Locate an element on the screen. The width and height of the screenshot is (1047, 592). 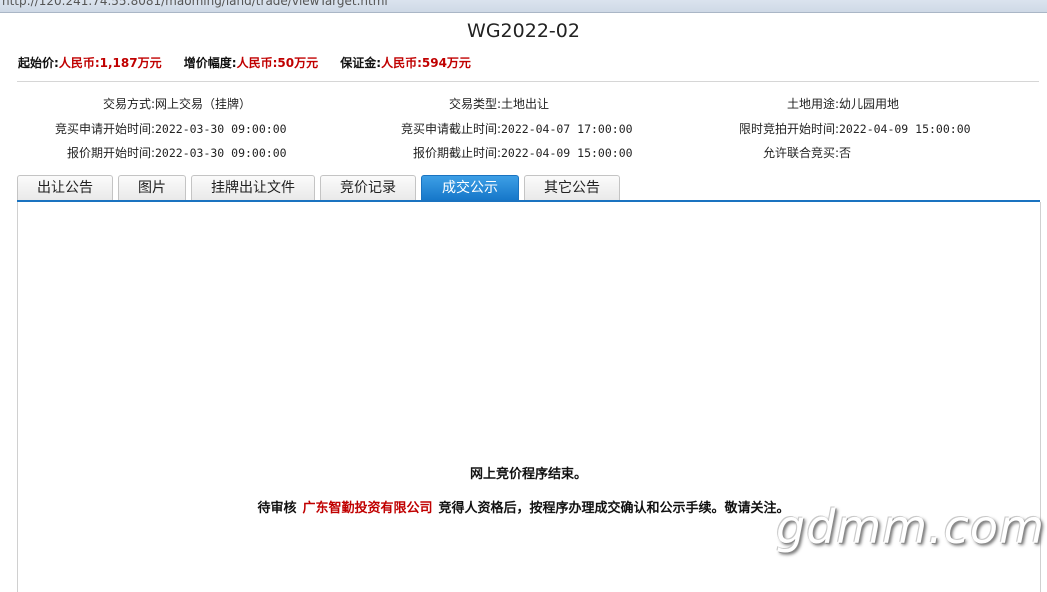
trade-method-value: 网上交易（挂牌） is located at coordinates (203, 104).